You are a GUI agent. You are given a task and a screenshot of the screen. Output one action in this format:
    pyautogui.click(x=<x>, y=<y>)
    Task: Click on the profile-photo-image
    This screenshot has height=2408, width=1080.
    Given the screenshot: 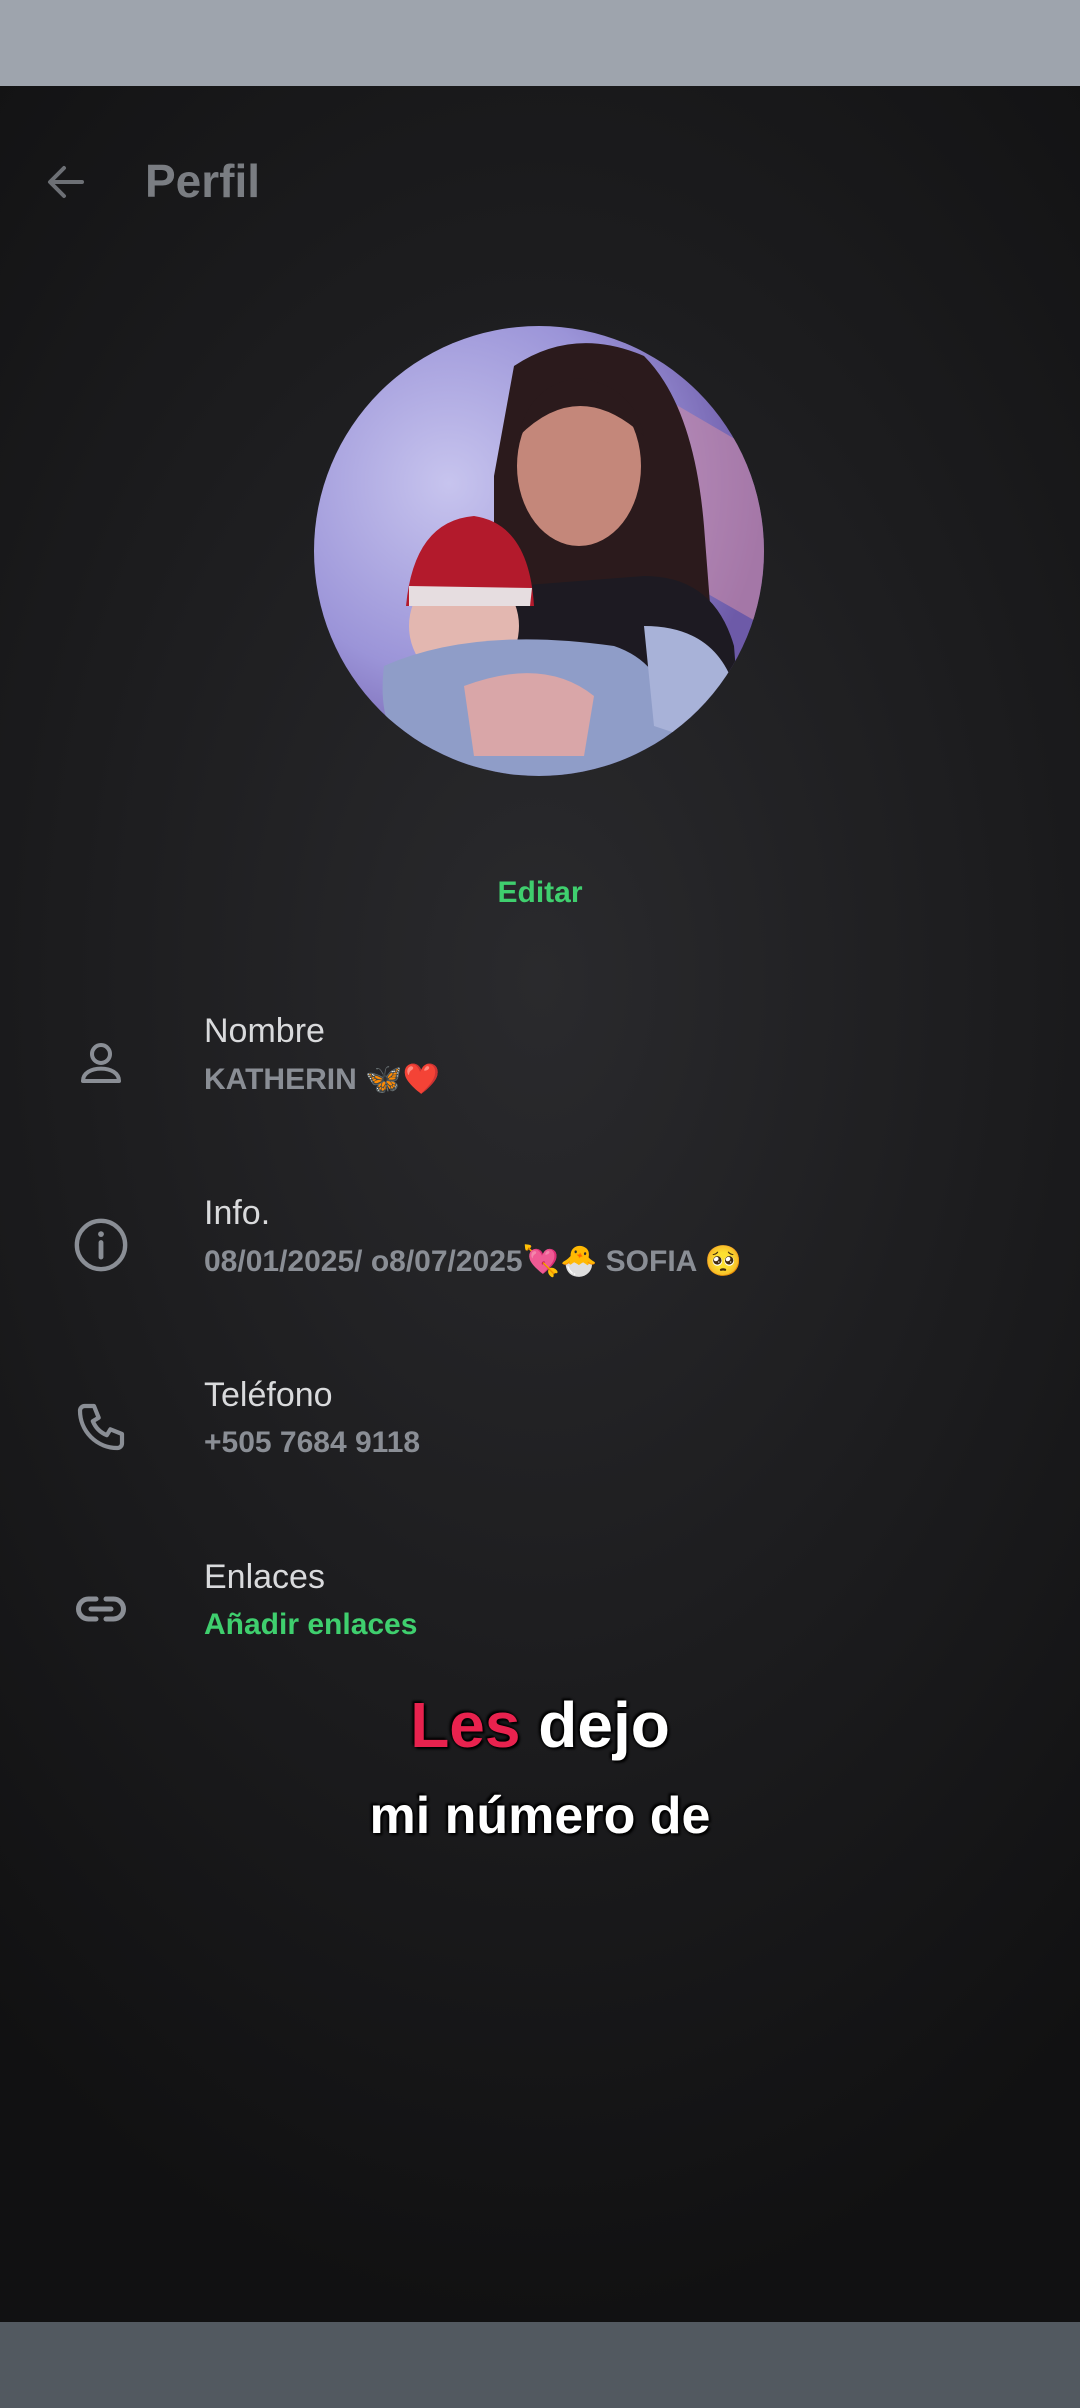 What is the action you would take?
    pyautogui.click(x=539, y=551)
    